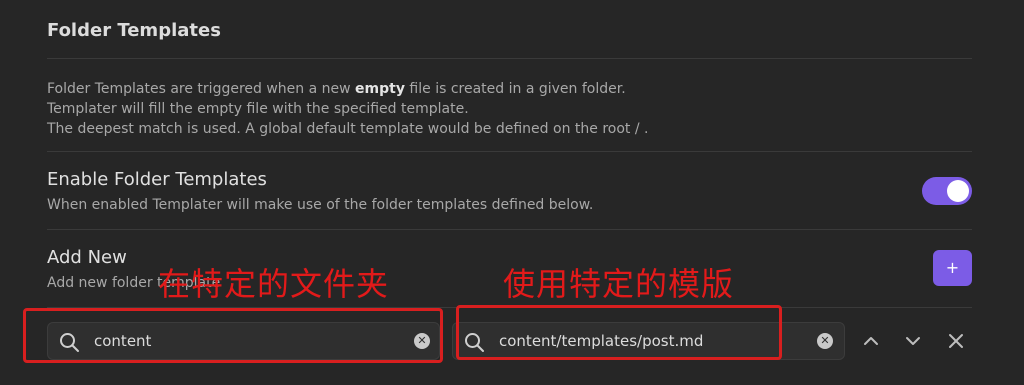  I want to click on enable-folder-templates-toggle, so click(947, 191).